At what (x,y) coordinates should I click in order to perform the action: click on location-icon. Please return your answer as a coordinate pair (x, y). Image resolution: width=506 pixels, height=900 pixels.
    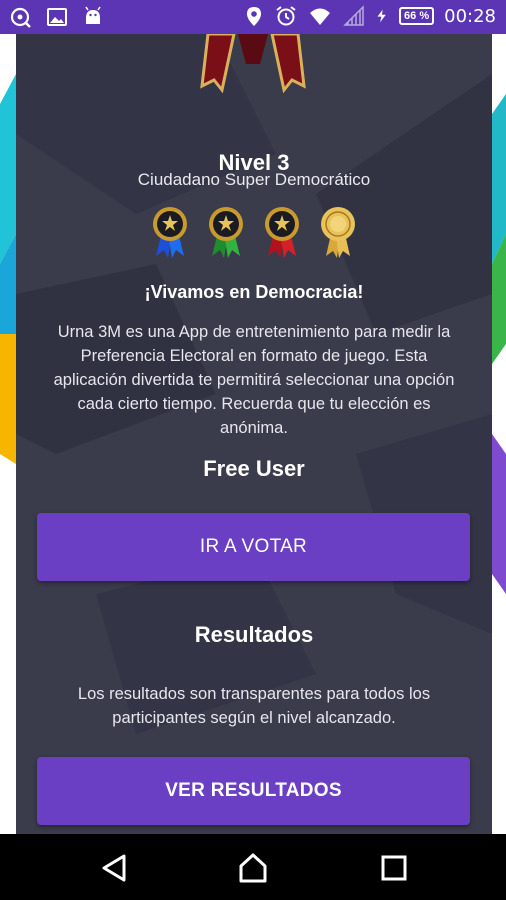
    Looking at the image, I should click on (254, 16).